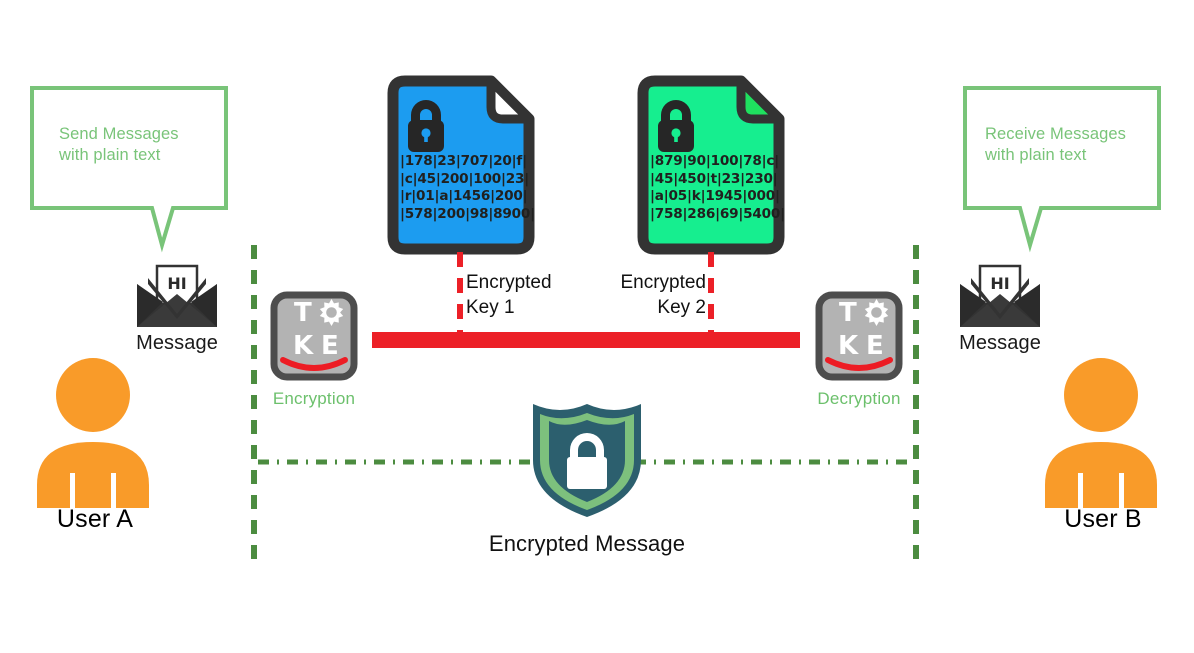  I want to click on token-letter-t-encryption: T, so click(303, 313).